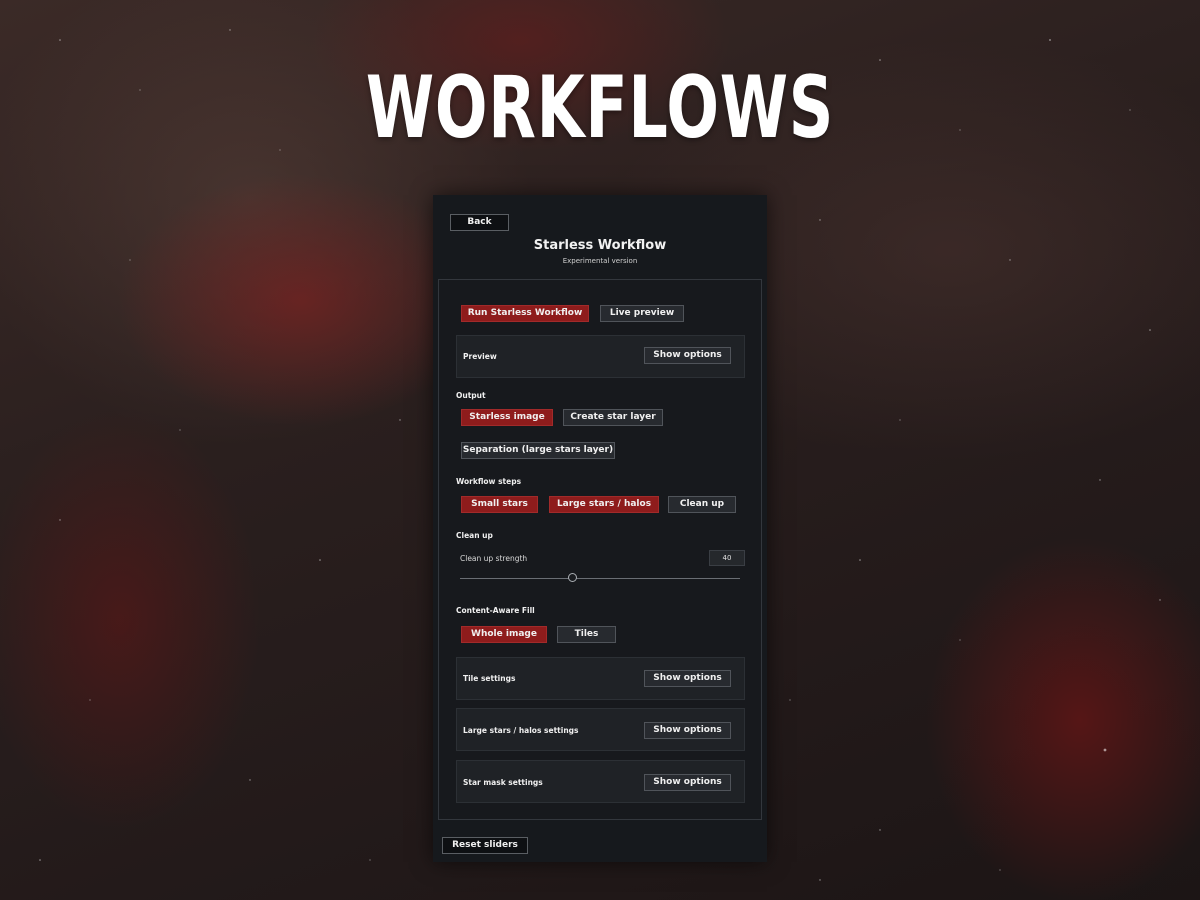 The width and height of the screenshot is (1200, 900). I want to click on output-heading: Output, so click(471, 395).